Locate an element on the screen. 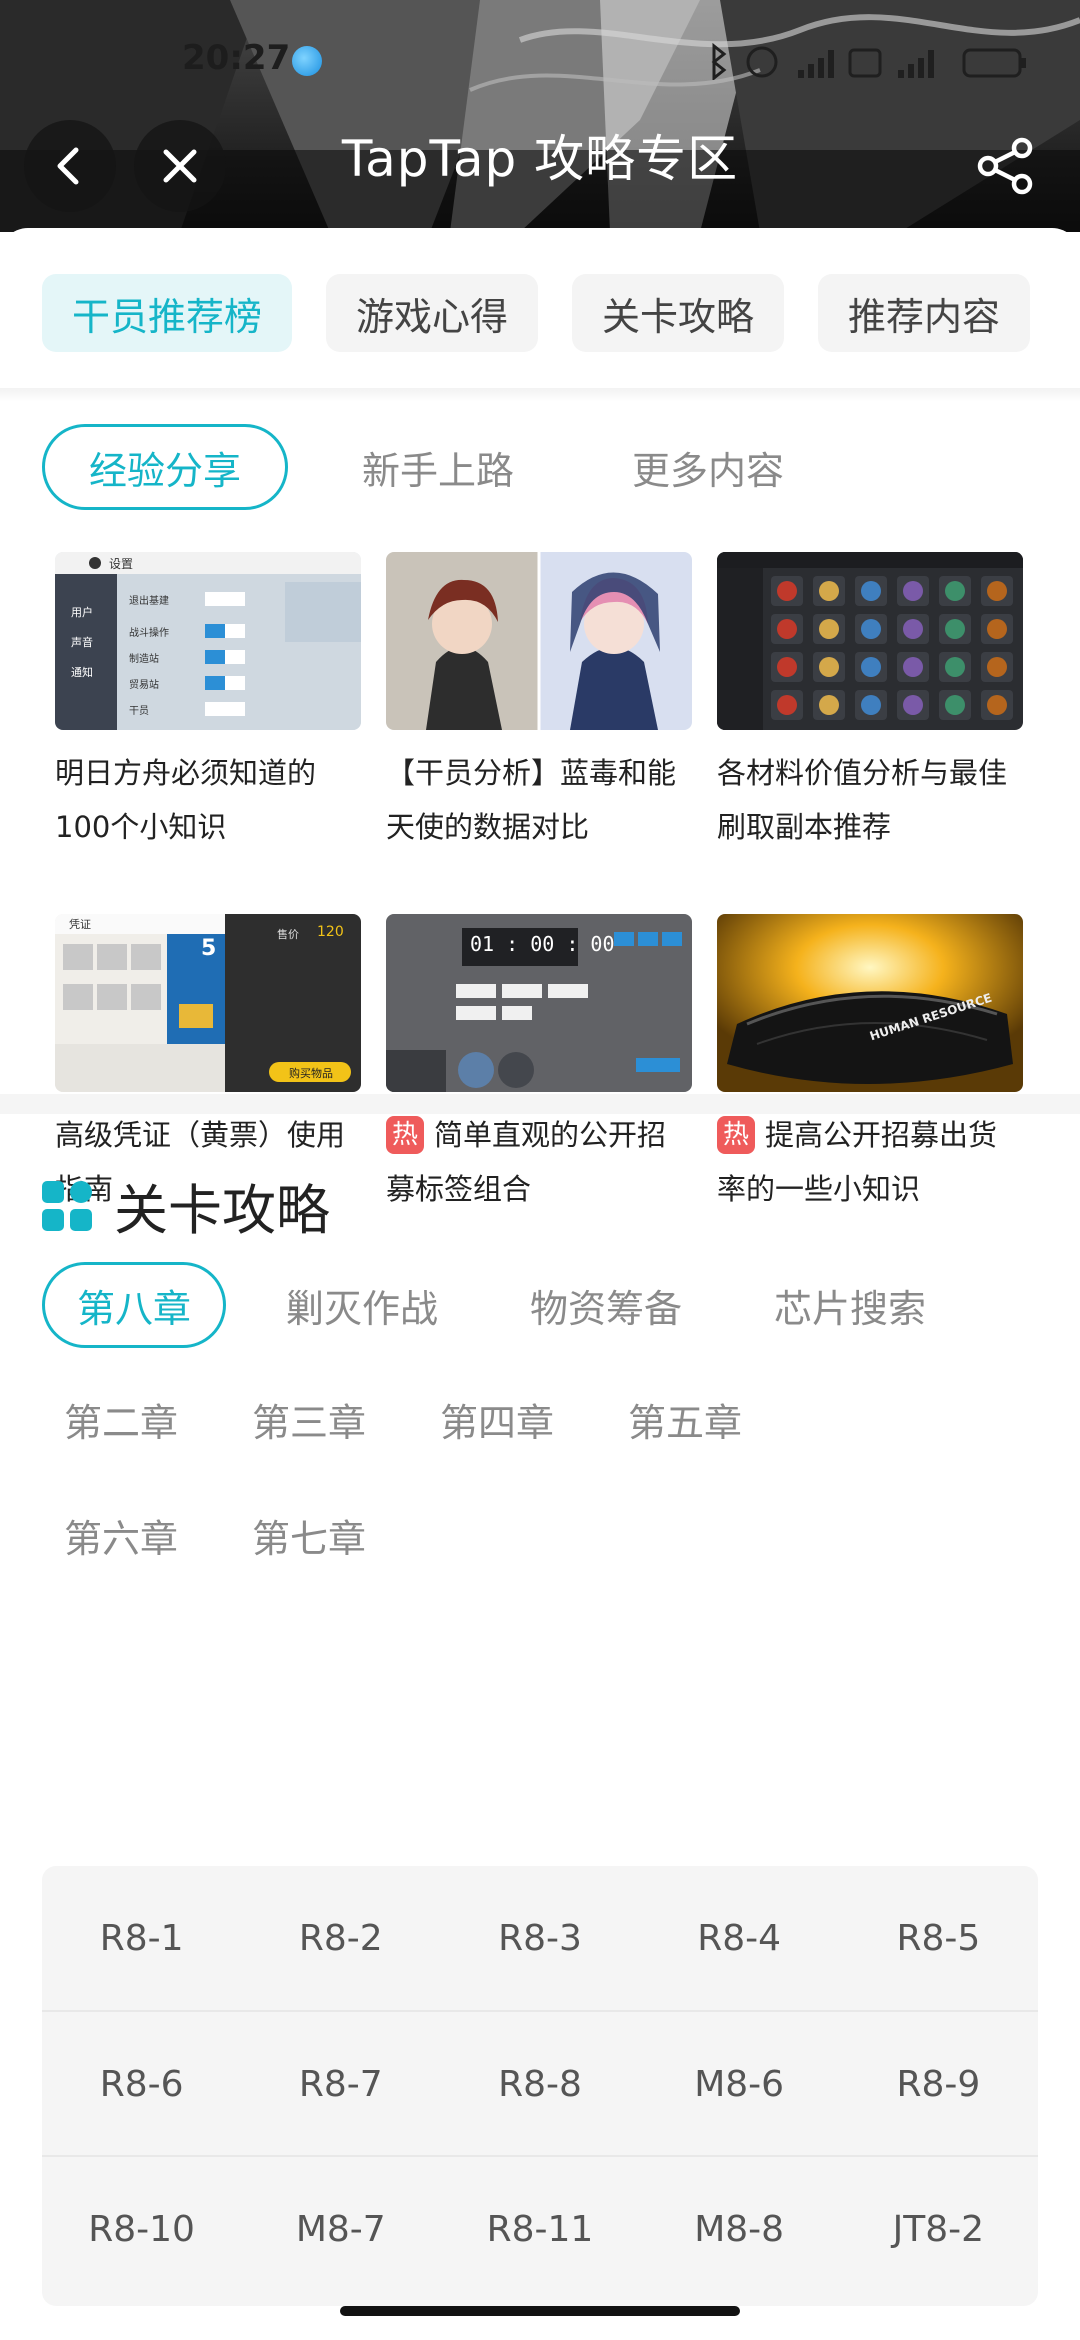  article-thumbnail: HUMAN RESOURCE is located at coordinates (870, 1003).